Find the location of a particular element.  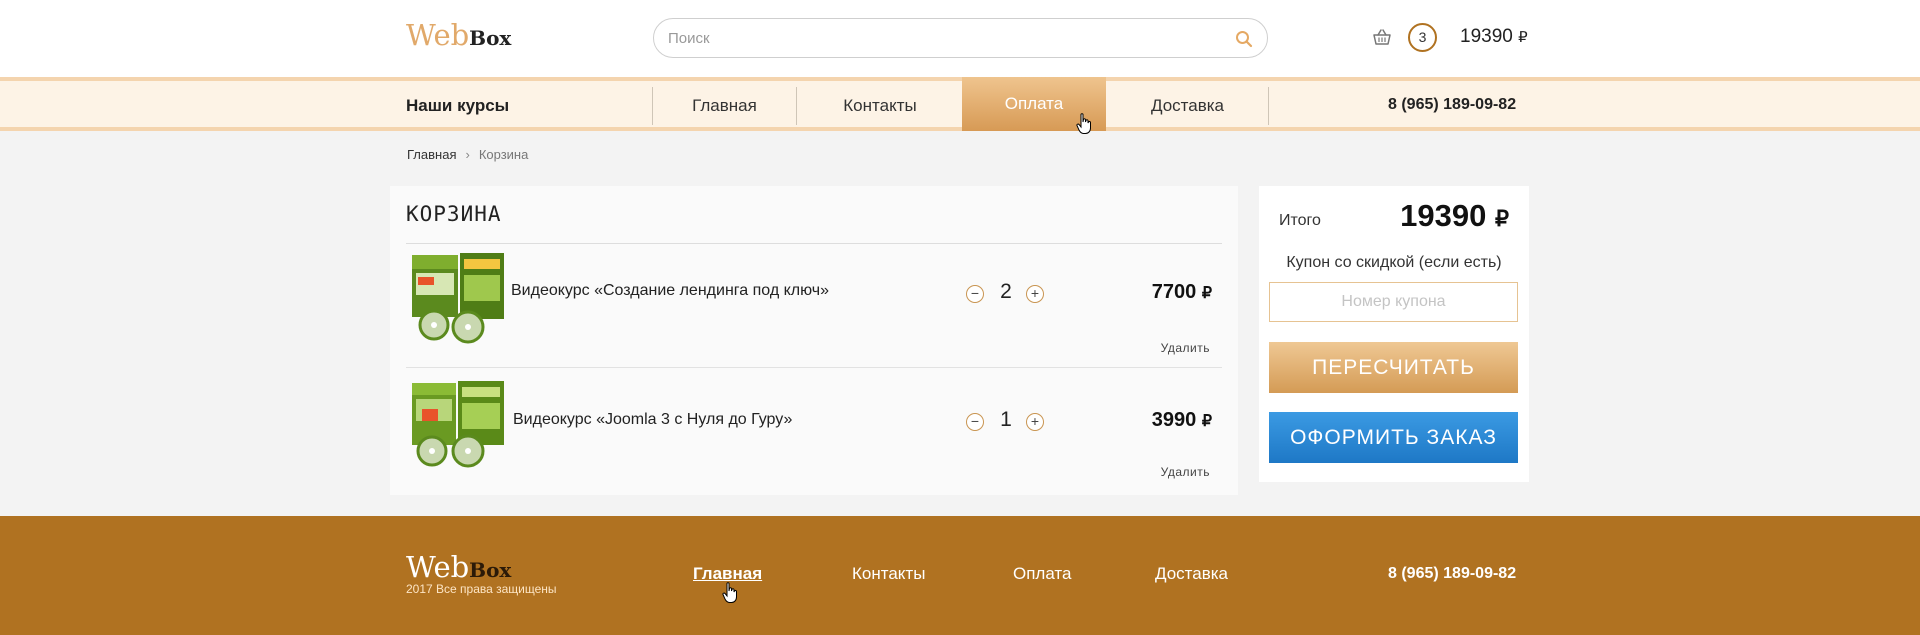

item-price: 3990 ₽ is located at coordinates (1182, 420).